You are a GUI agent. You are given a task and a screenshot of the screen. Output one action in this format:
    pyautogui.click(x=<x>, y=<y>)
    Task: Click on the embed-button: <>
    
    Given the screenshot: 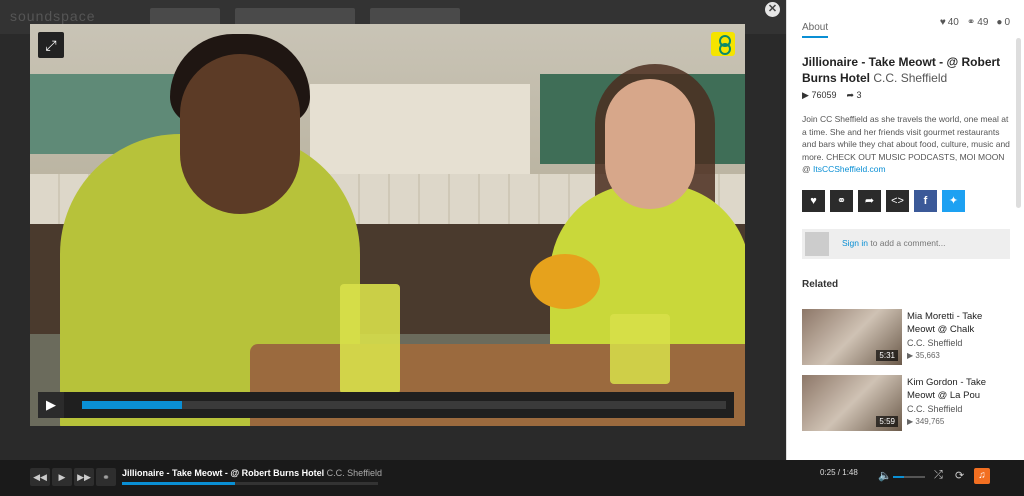 What is the action you would take?
    pyautogui.click(x=897, y=201)
    